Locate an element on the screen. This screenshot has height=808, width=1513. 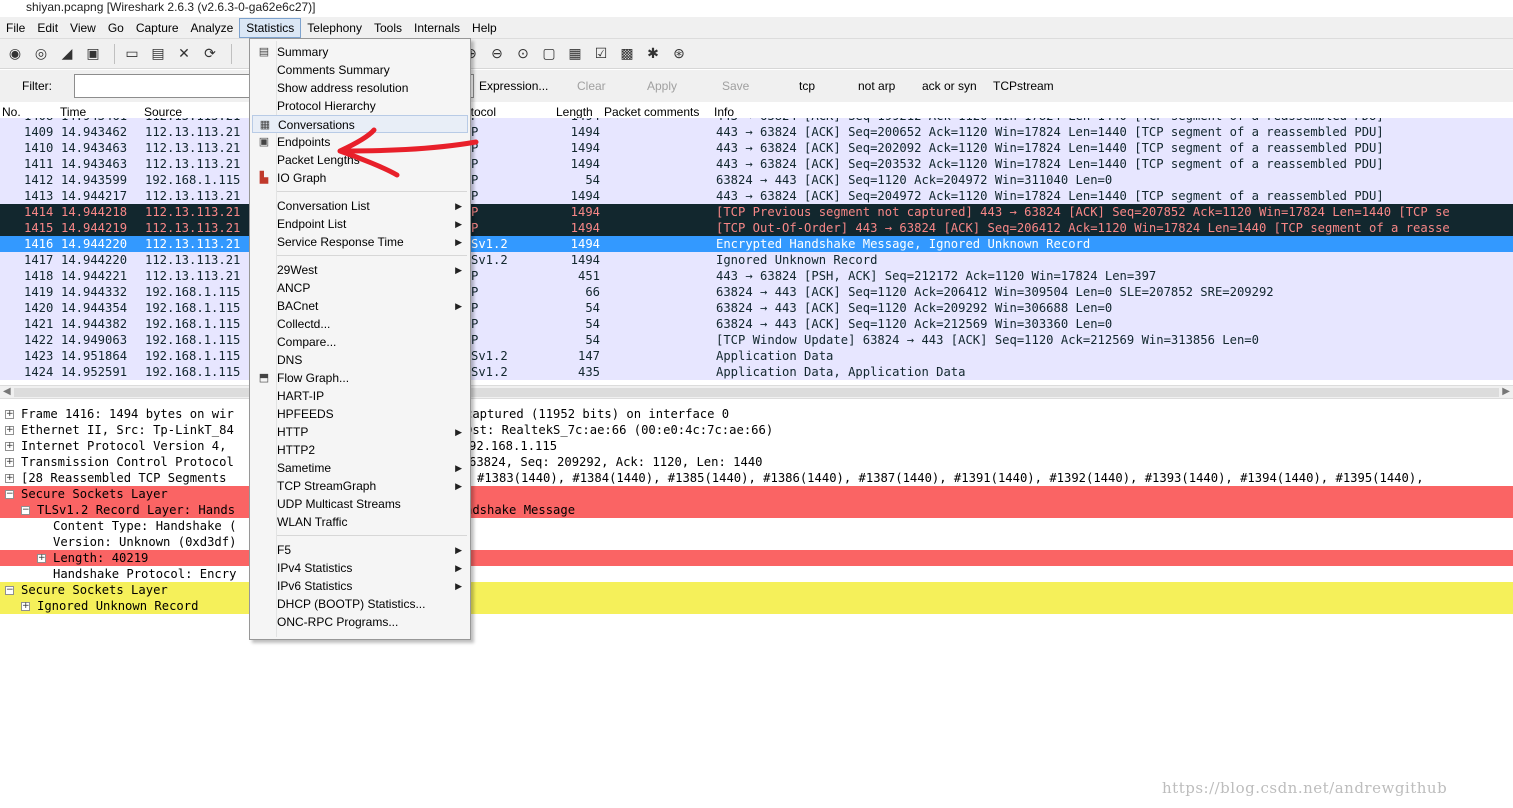
menu-tools: Tools is located at coordinates (388, 28).